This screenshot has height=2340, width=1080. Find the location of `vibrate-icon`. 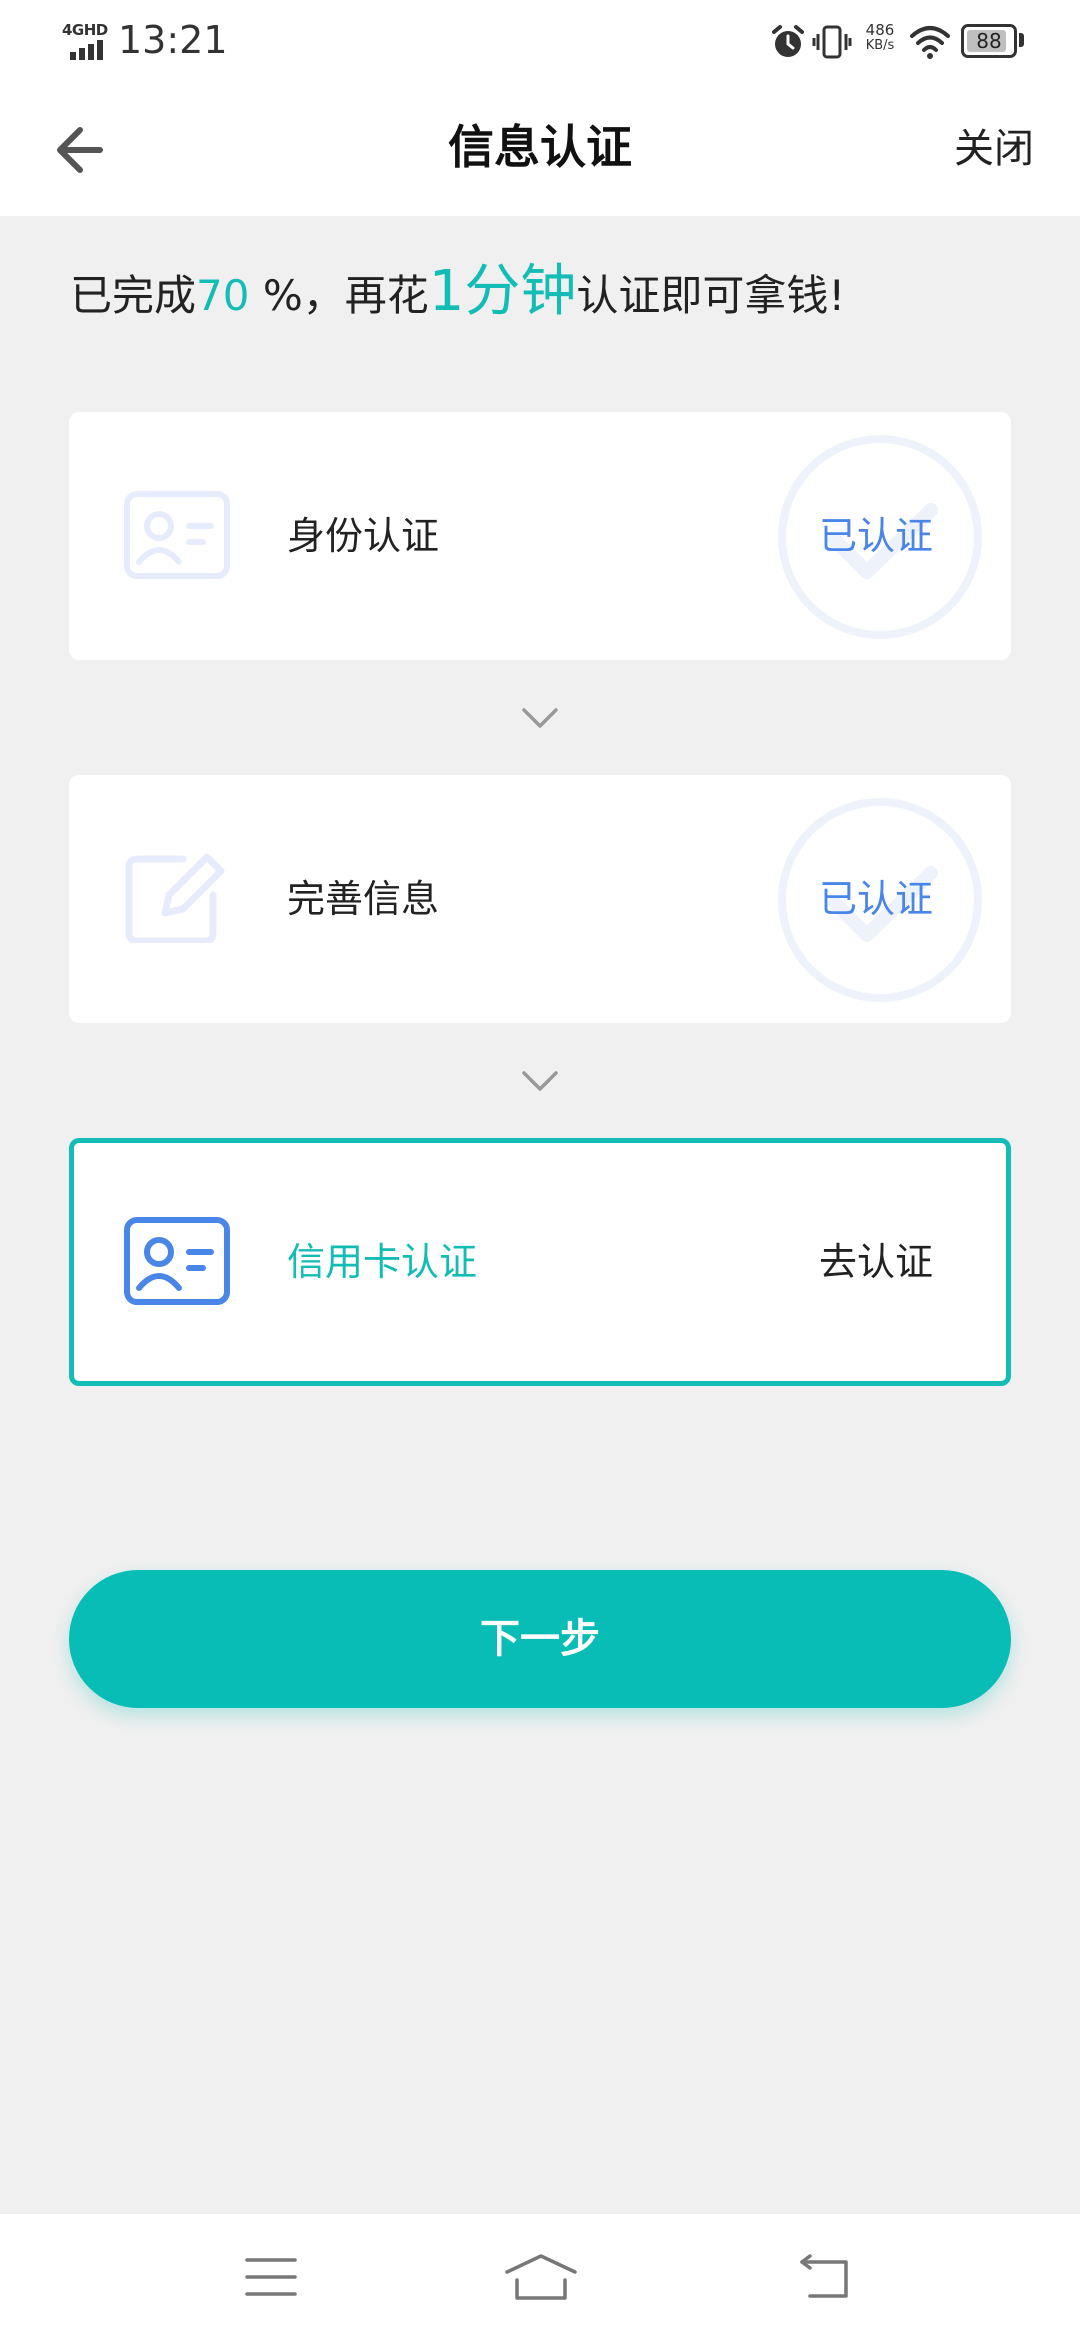

vibrate-icon is located at coordinates (832, 42).